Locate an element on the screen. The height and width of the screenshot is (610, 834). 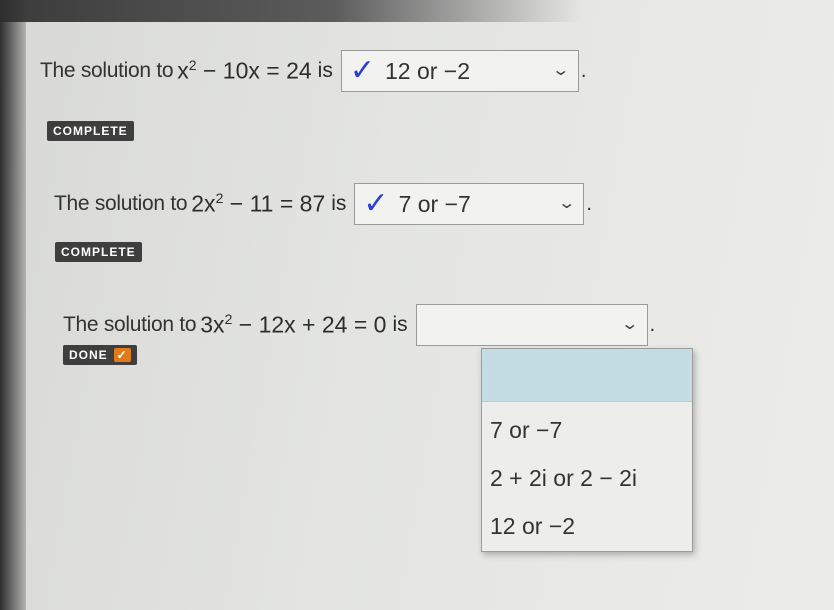
eq-base: 3x is located at coordinates (212, 324).